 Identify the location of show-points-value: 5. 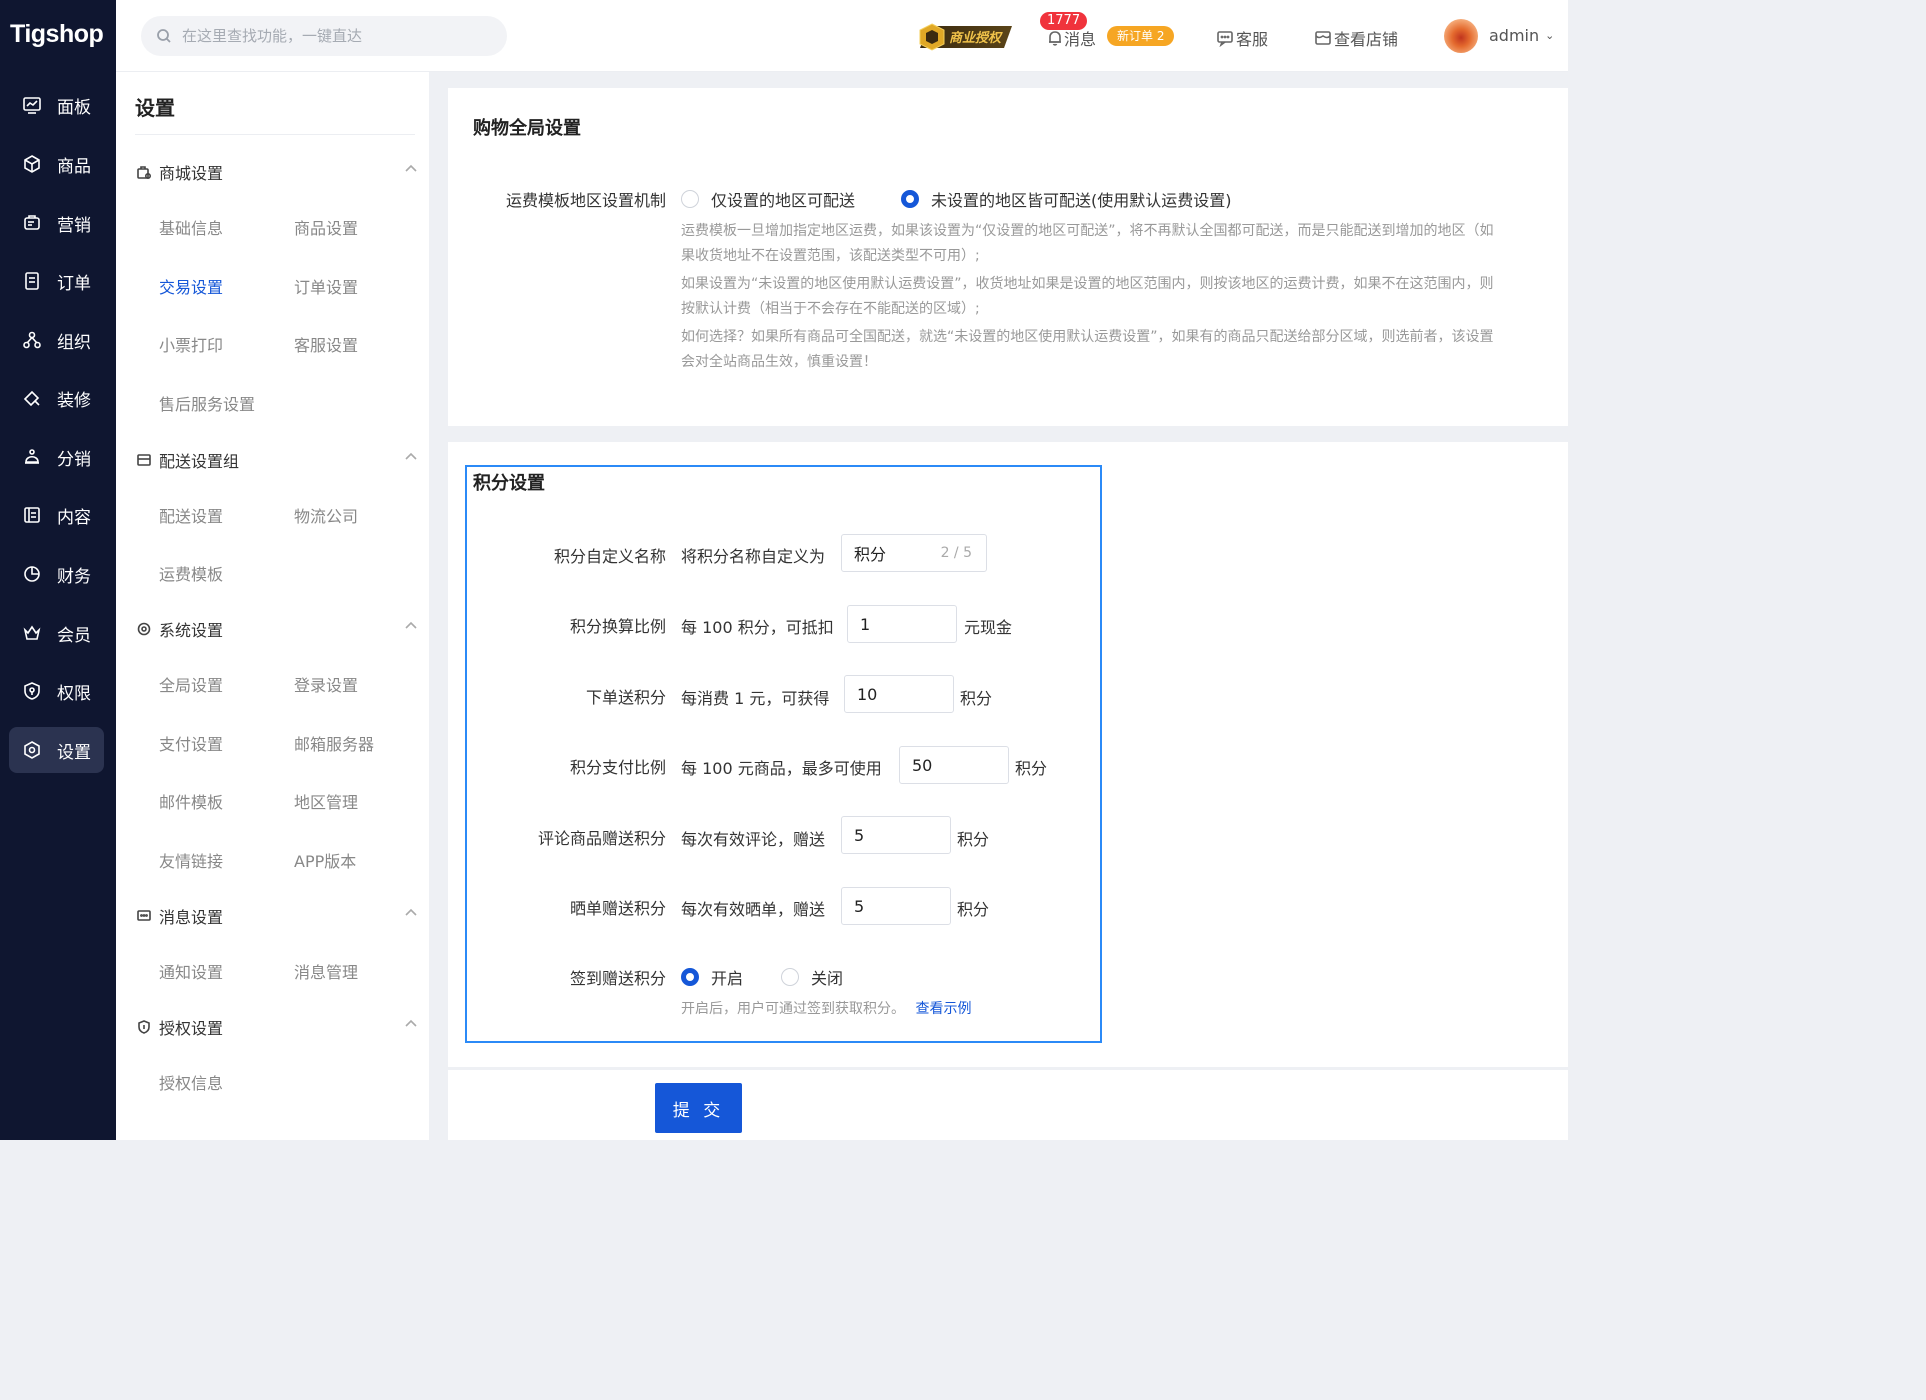
(859, 906).